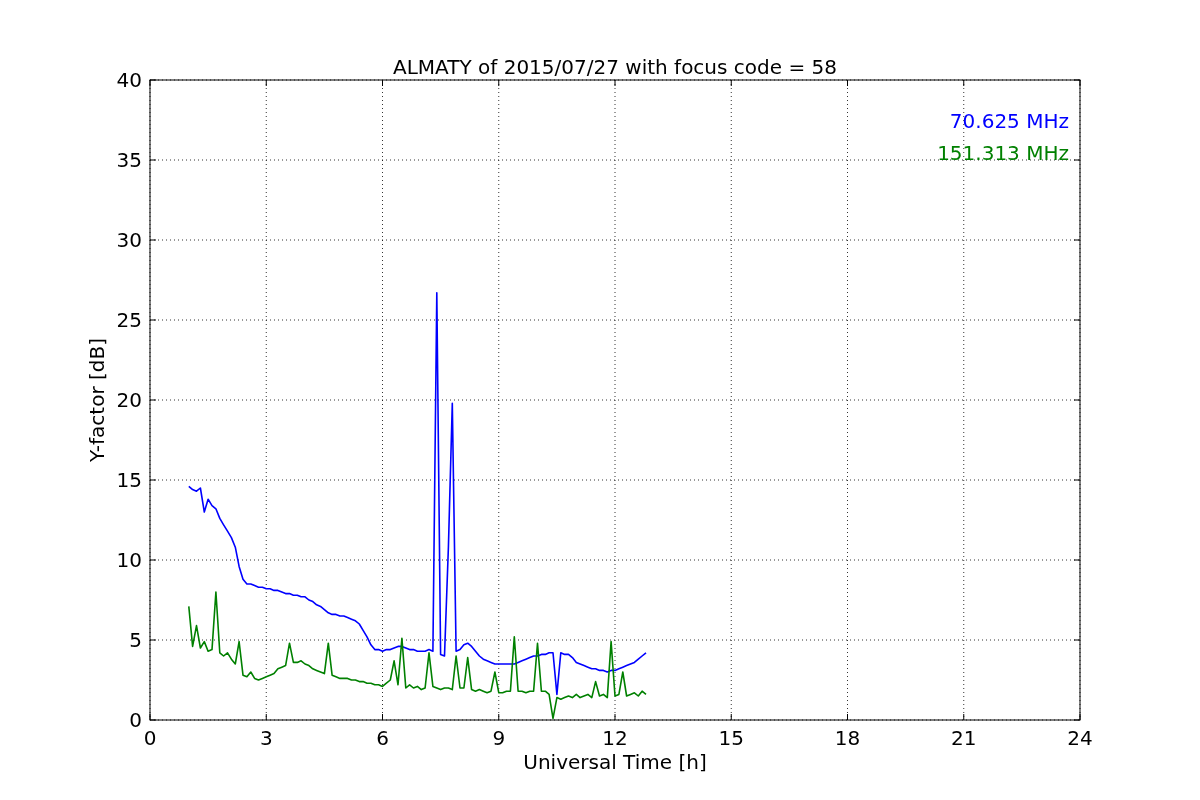 The image size is (1200, 800). Describe the element at coordinates (731, 738) in the screenshot. I see `x-tick-label: 15` at that location.